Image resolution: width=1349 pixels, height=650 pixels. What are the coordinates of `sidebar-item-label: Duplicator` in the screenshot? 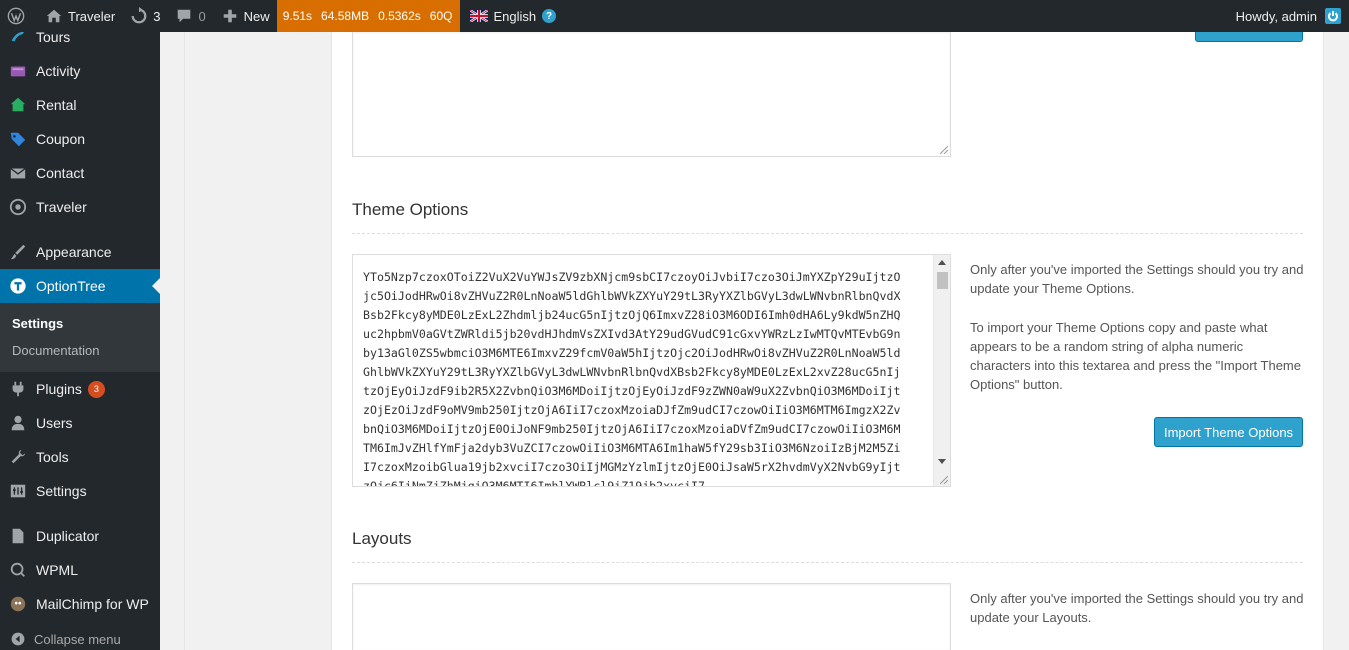 It's located at (68, 536).